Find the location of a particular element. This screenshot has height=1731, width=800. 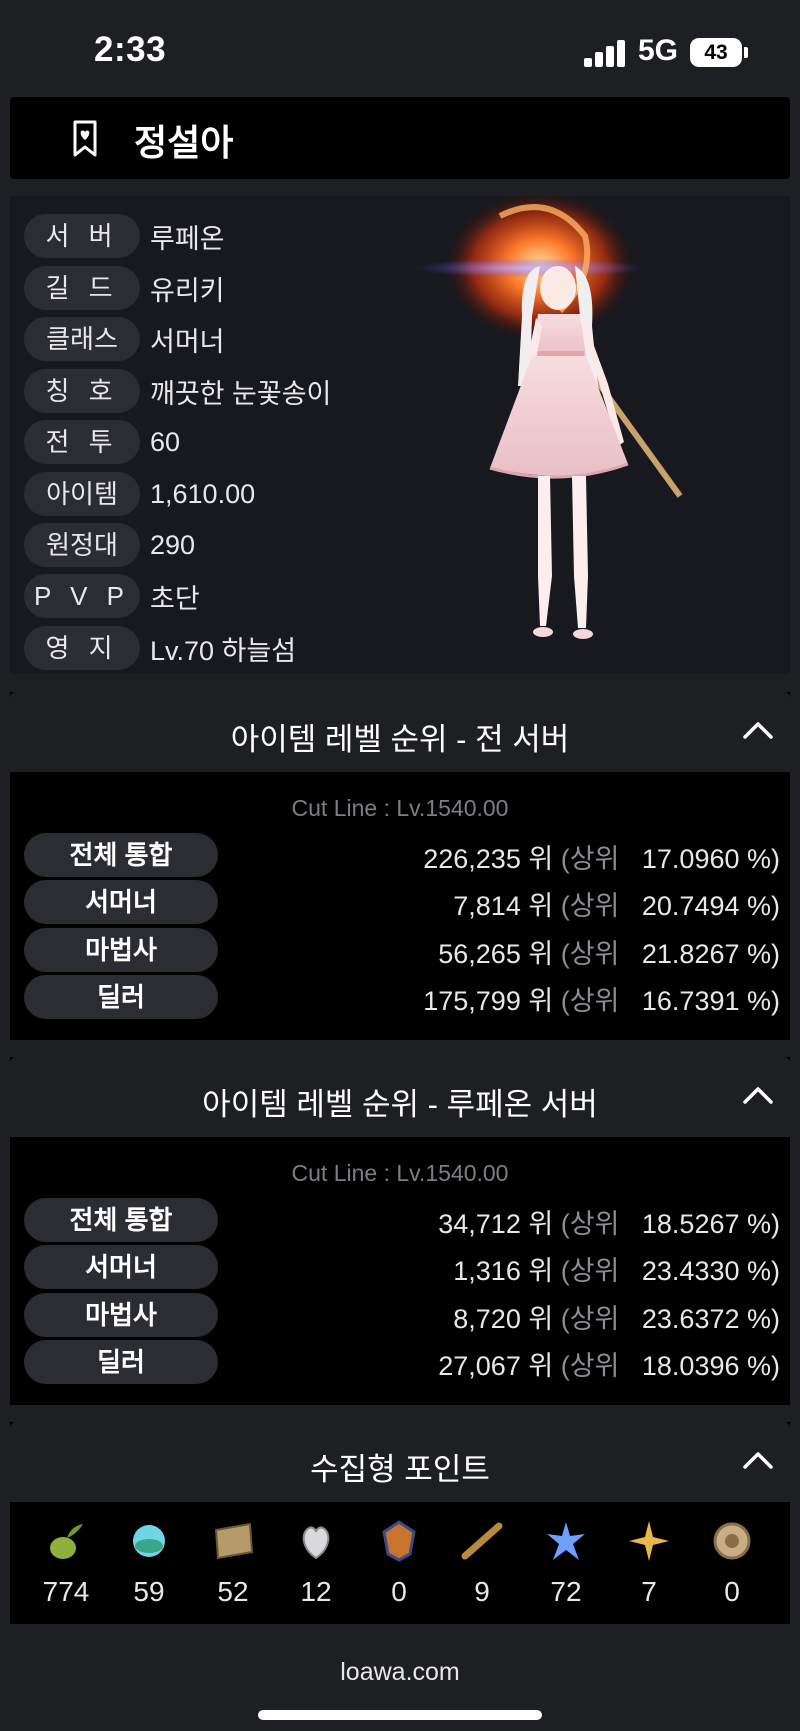

collectible-giant-heart: 12 is located at coordinates (316, 1563).